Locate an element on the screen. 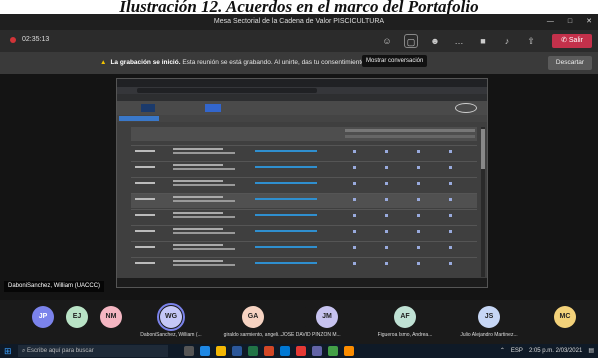 The width and height of the screenshot is (598, 358). avatar: JM is located at coordinates (327, 317).